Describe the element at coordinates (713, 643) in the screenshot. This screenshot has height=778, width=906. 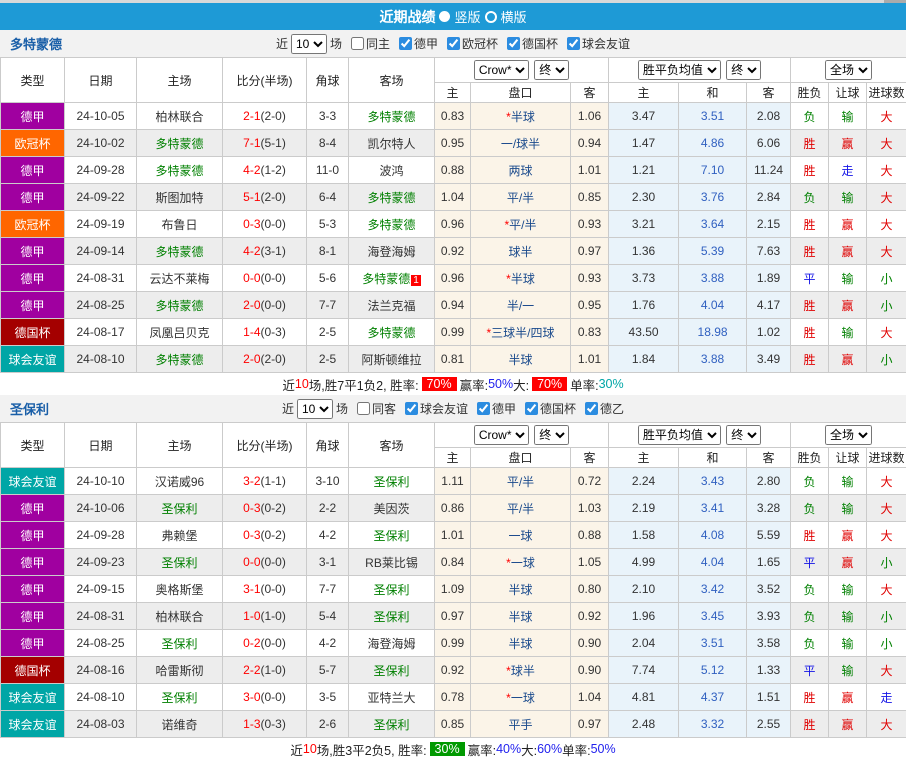
I see `euro-draw-odds-cell: 3.51` at that location.